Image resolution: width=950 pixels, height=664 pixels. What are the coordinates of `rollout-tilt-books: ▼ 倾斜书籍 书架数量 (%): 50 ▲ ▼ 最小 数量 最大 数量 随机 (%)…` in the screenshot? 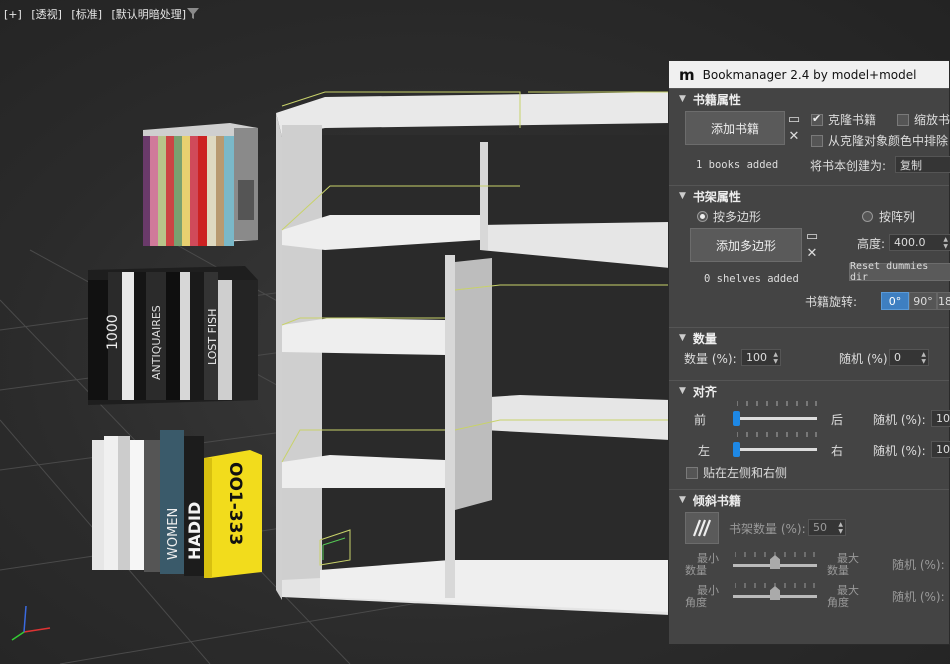 It's located at (809, 554).